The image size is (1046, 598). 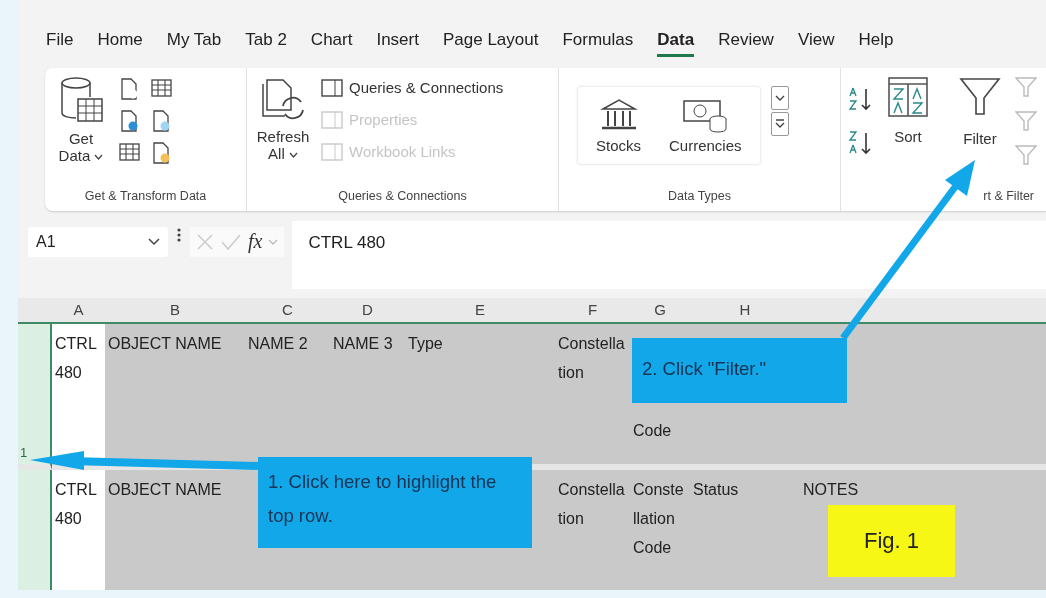 What do you see at coordinates (78, 311) in the screenshot?
I see `column-header: A` at bounding box center [78, 311].